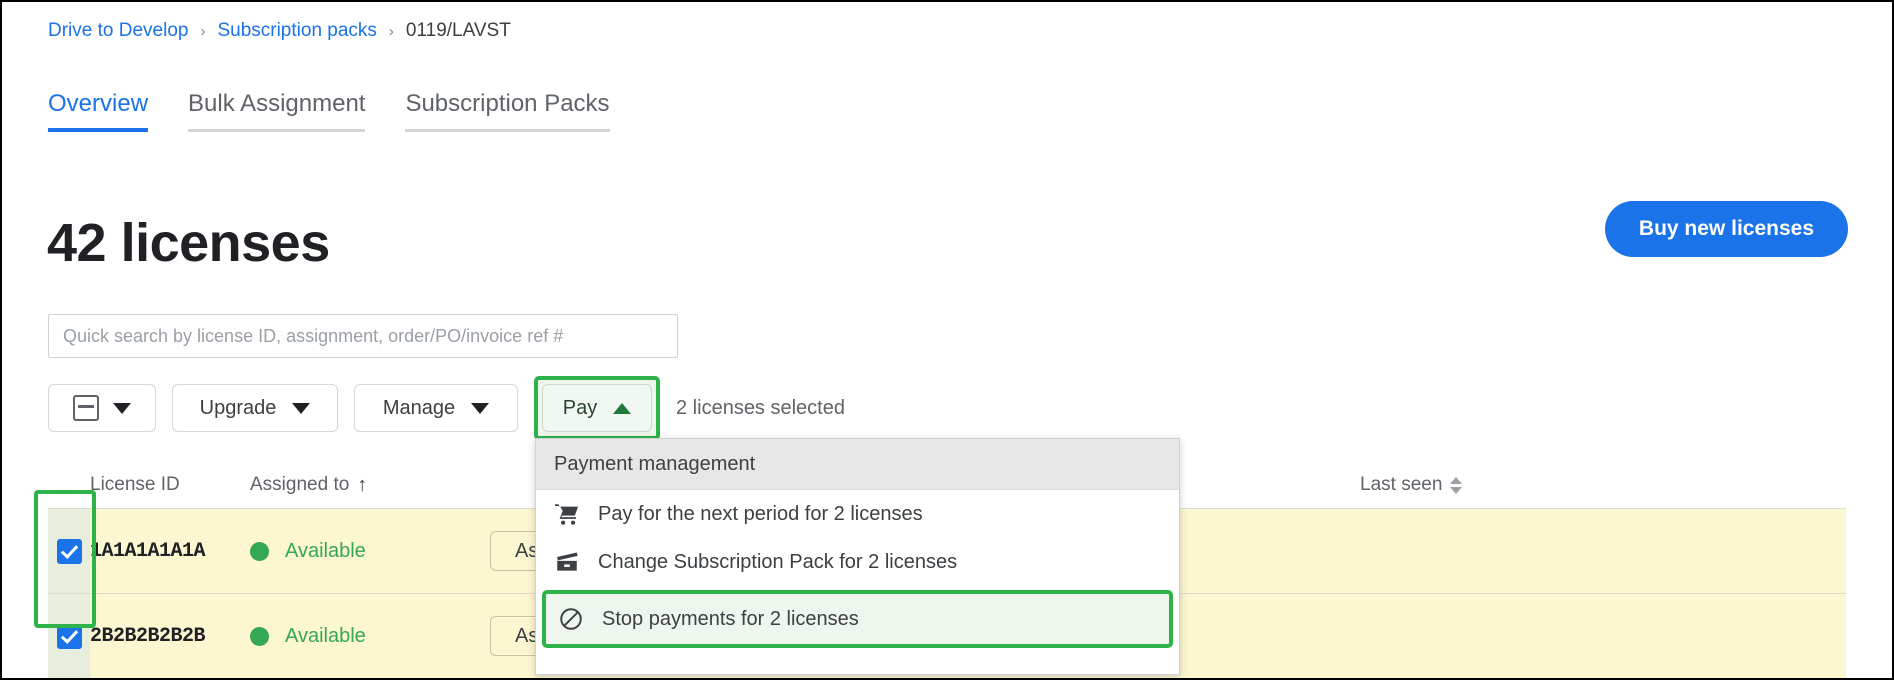 This screenshot has width=1894, height=680. What do you see at coordinates (363, 336) in the screenshot?
I see `search-input` at bounding box center [363, 336].